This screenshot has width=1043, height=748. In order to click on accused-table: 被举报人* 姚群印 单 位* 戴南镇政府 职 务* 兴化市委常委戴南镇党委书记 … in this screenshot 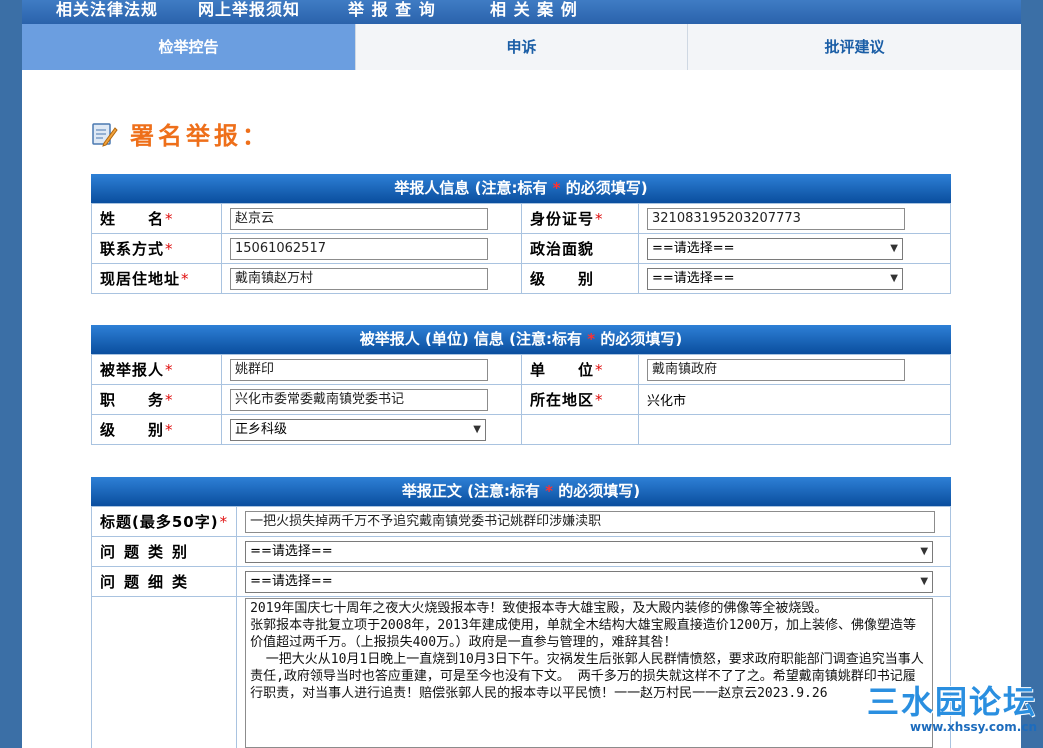, I will do `click(521, 399)`.